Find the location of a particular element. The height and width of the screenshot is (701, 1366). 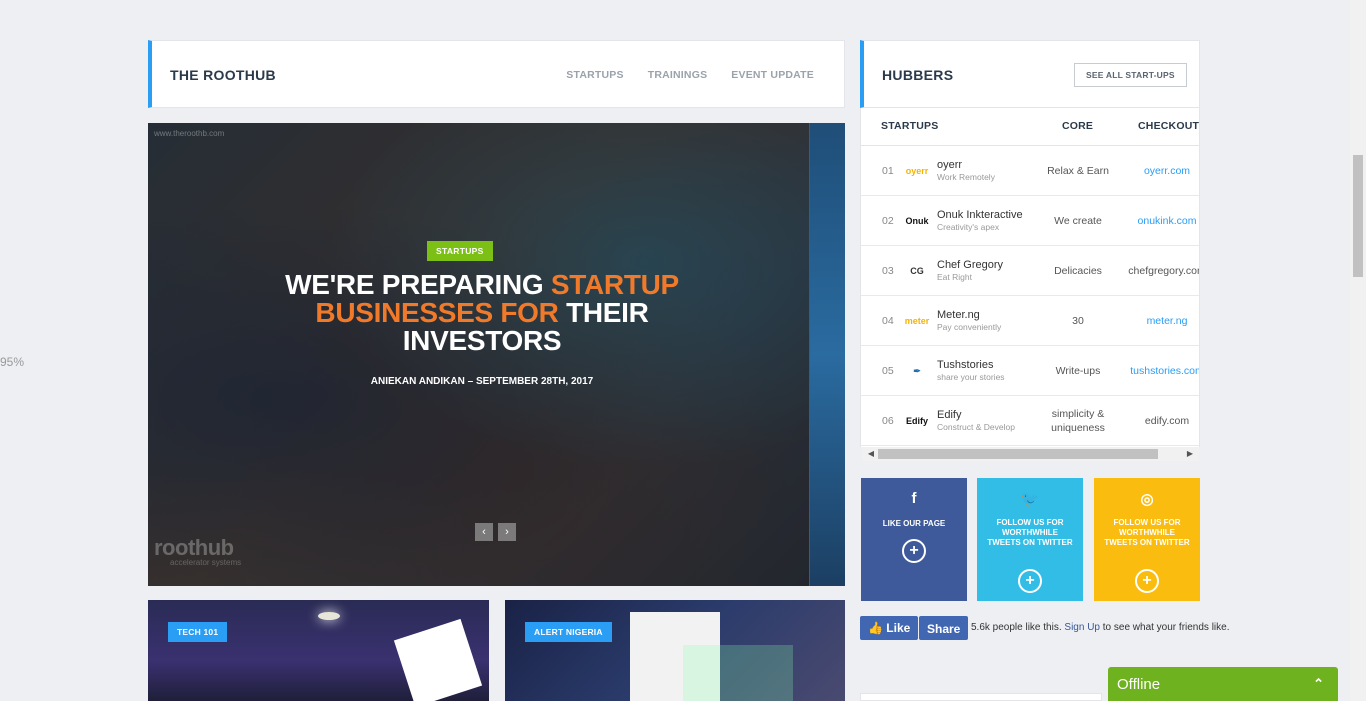

next-slide-button: › is located at coordinates (507, 532).